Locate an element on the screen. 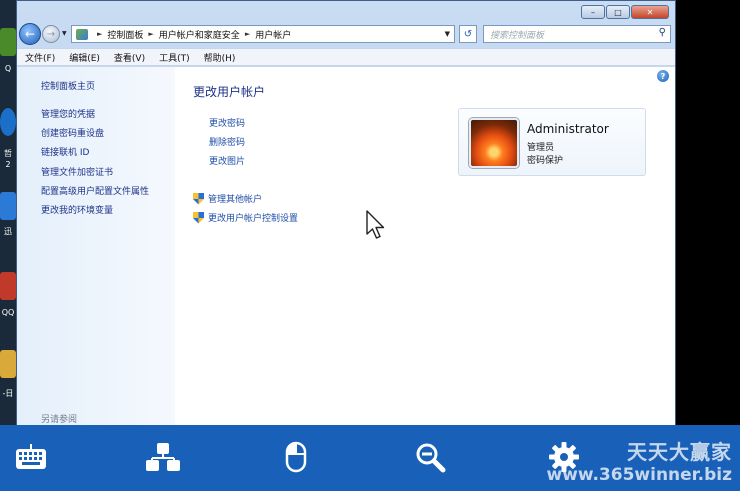  desktop-label: 哲 is located at coordinates (8, 153).